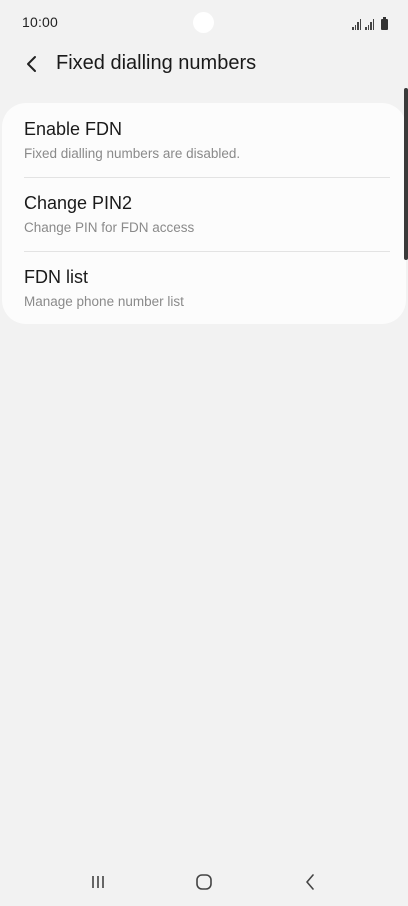  I want to click on navigation-bar, so click(204, 882).